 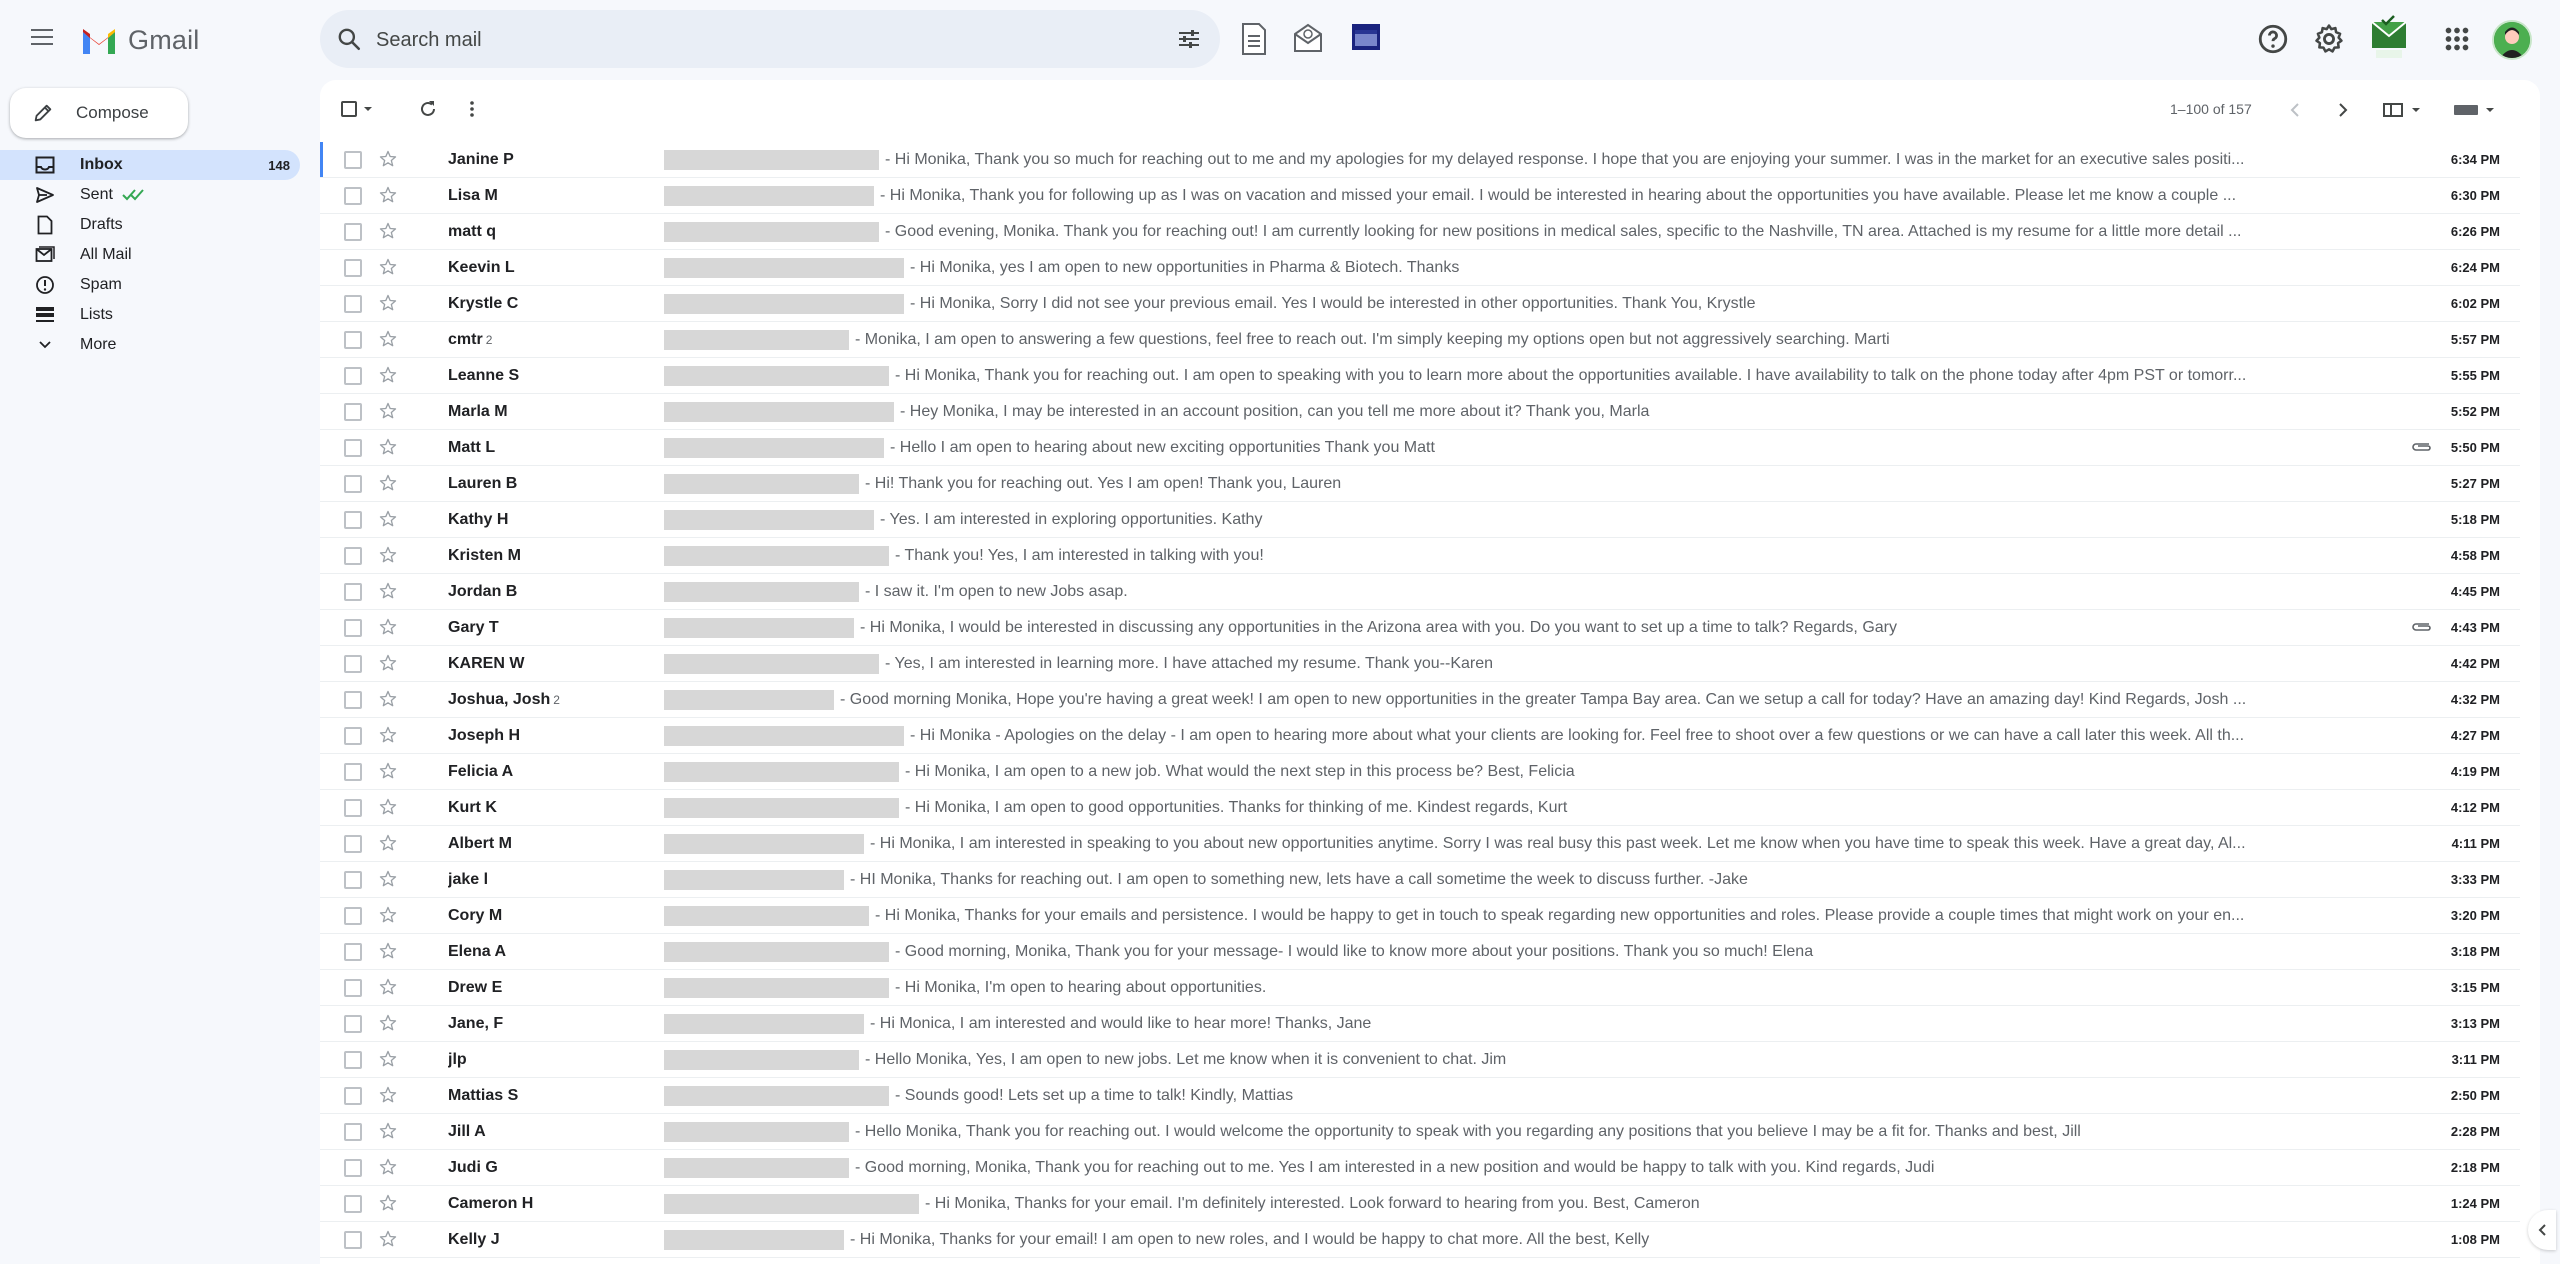 I want to click on search-icon, so click(x=349, y=39).